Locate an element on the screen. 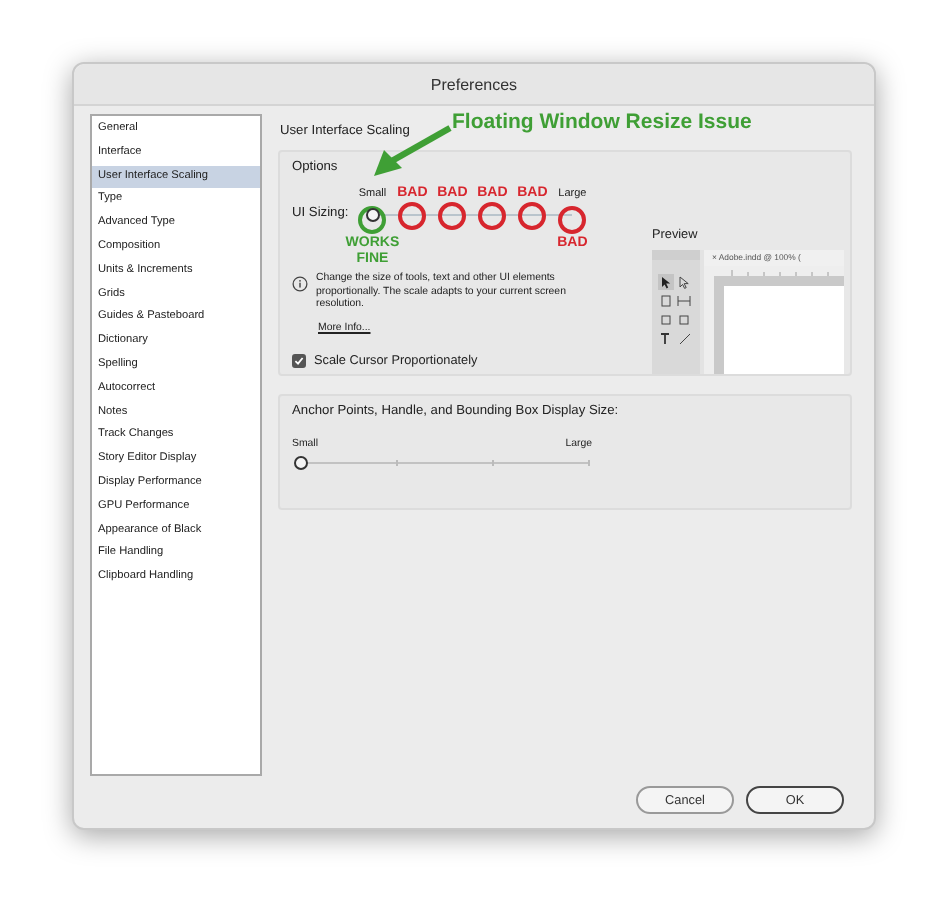  annotation-title: Floating Window Resize Issue is located at coordinates (602, 122).